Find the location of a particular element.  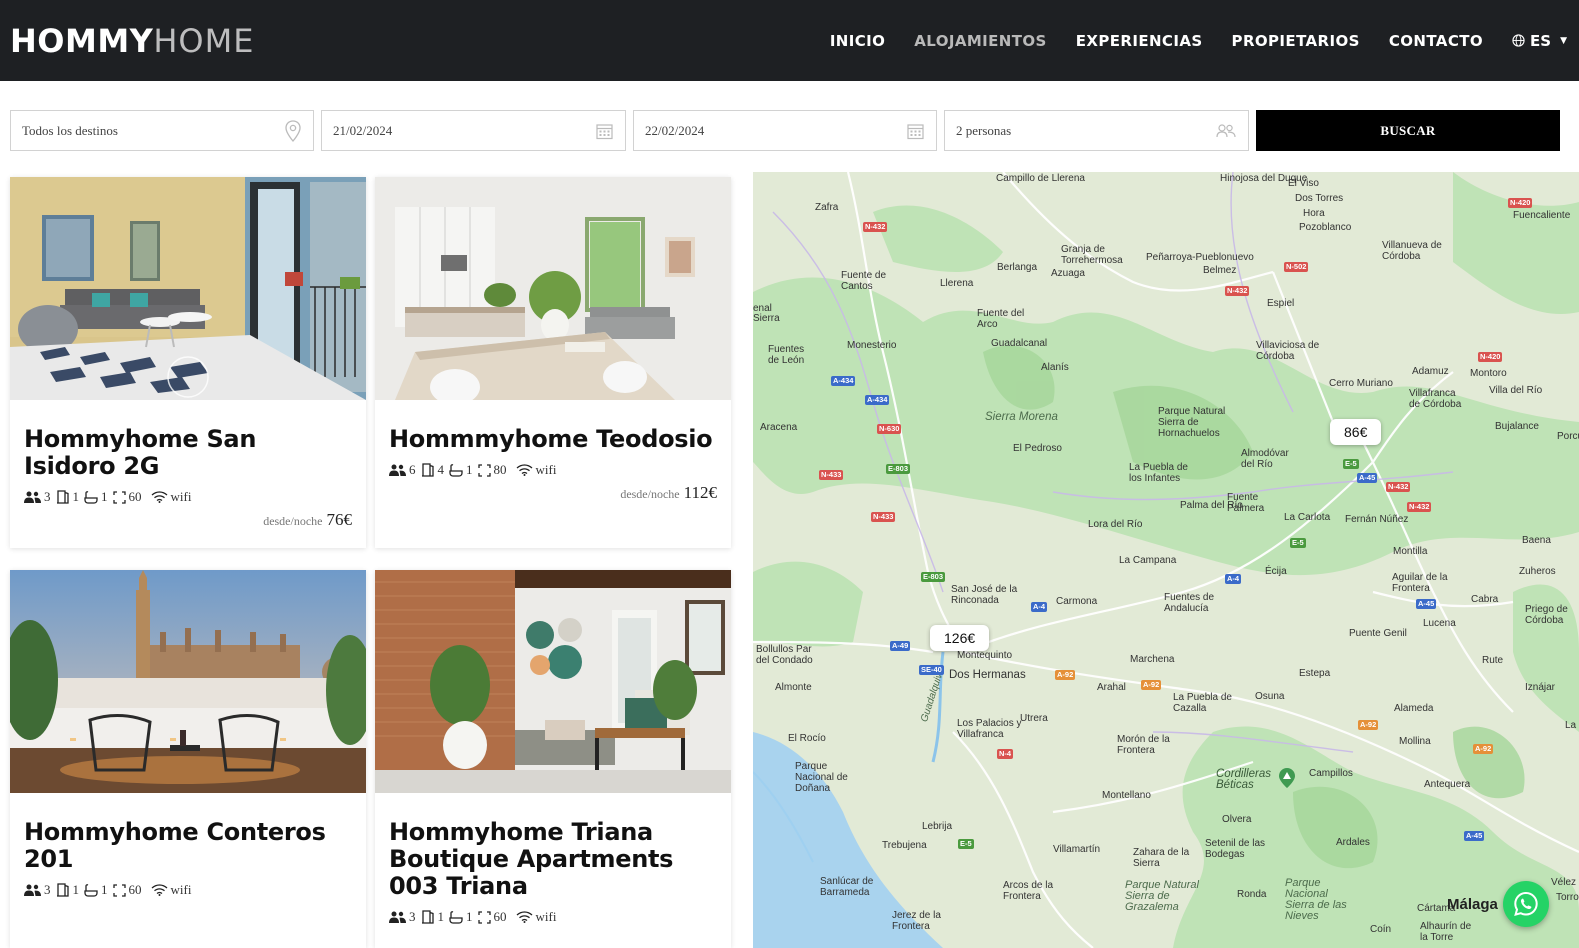

park-marker-icon is located at coordinates (1287, 778).